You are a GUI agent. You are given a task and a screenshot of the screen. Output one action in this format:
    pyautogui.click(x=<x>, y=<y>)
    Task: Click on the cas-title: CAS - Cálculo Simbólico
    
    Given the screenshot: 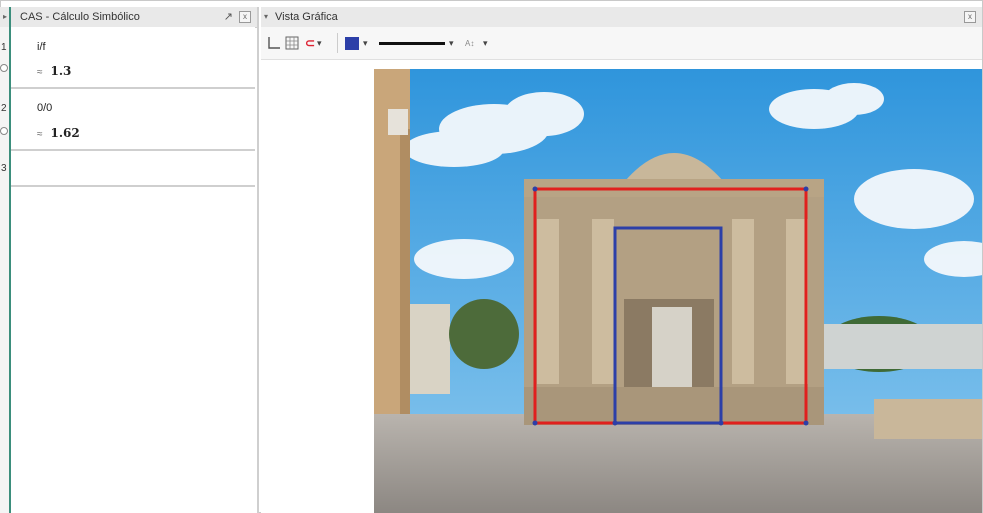 What is the action you would take?
    pyautogui.click(x=80, y=17)
    